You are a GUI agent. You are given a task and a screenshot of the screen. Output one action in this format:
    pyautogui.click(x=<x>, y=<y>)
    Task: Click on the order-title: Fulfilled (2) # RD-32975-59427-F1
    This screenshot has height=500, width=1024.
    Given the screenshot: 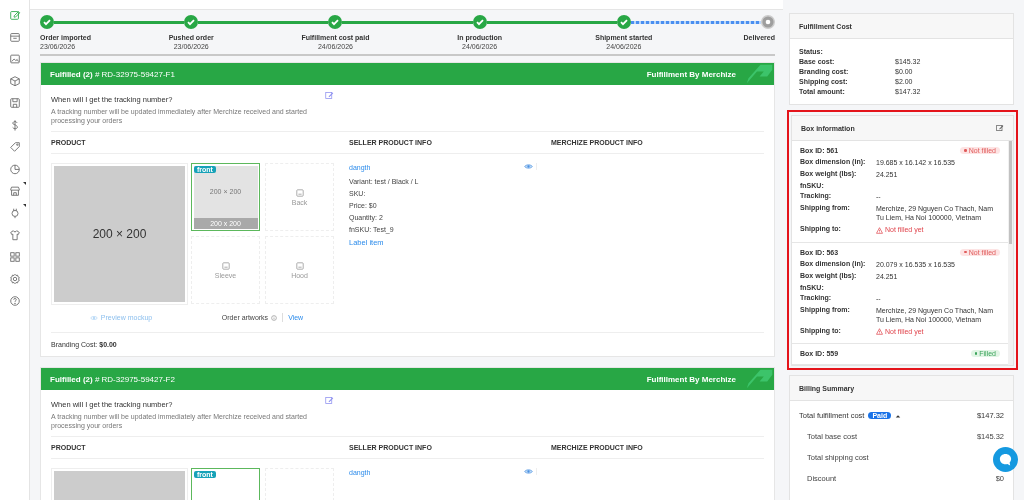 What is the action you would take?
    pyautogui.click(x=112, y=74)
    